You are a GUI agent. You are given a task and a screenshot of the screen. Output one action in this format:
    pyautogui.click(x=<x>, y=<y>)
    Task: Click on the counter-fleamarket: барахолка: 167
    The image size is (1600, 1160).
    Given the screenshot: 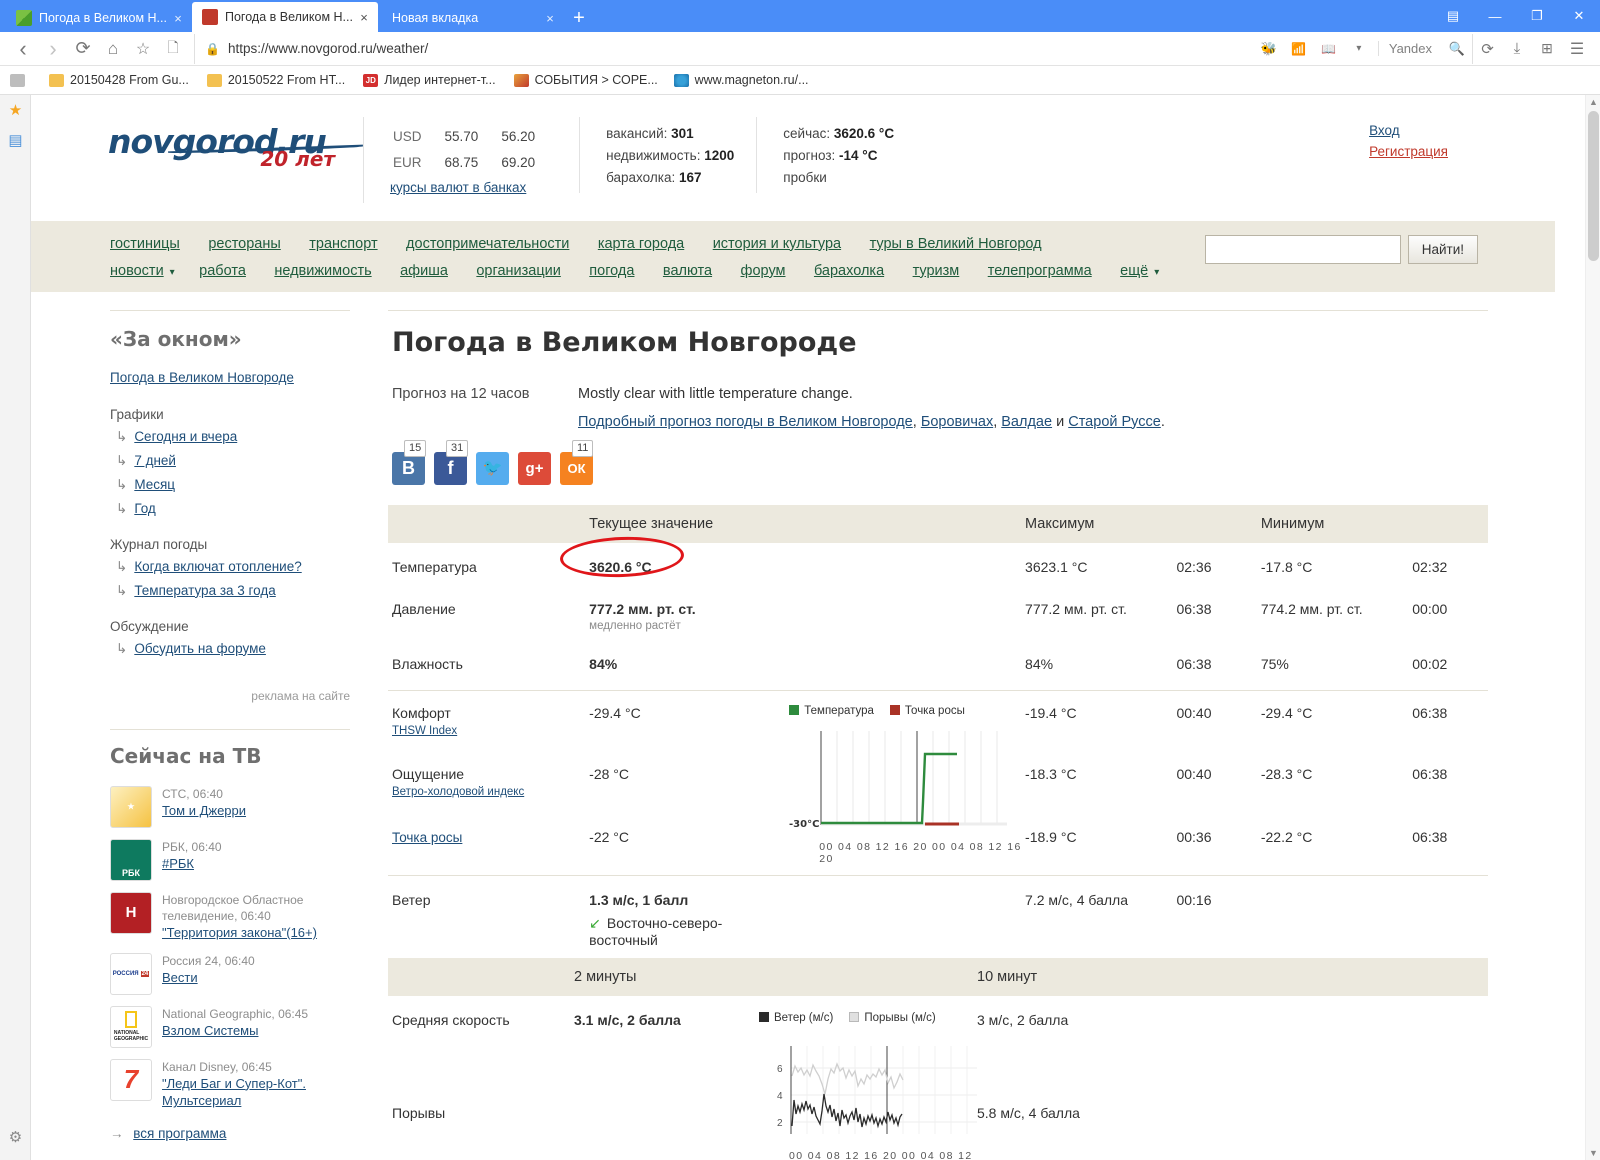 What is the action you would take?
    pyautogui.click(x=670, y=178)
    